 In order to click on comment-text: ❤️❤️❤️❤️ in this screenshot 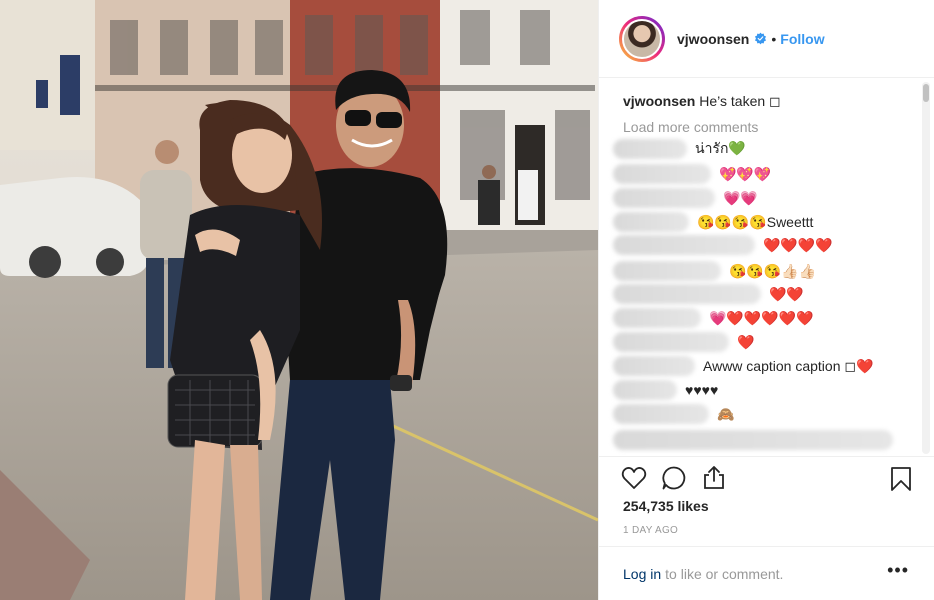, I will do `click(798, 244)`.